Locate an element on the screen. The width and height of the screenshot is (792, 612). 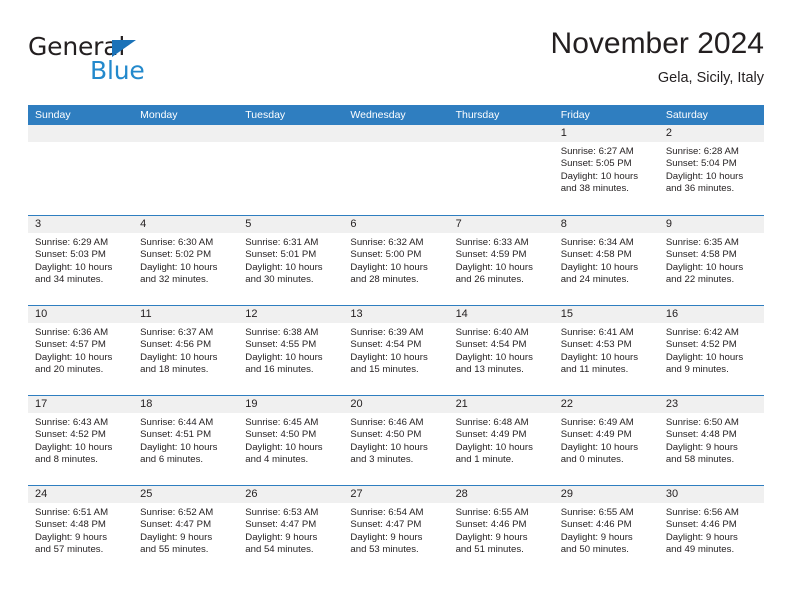
day-number: 19 is located at coordinates (291, 404).